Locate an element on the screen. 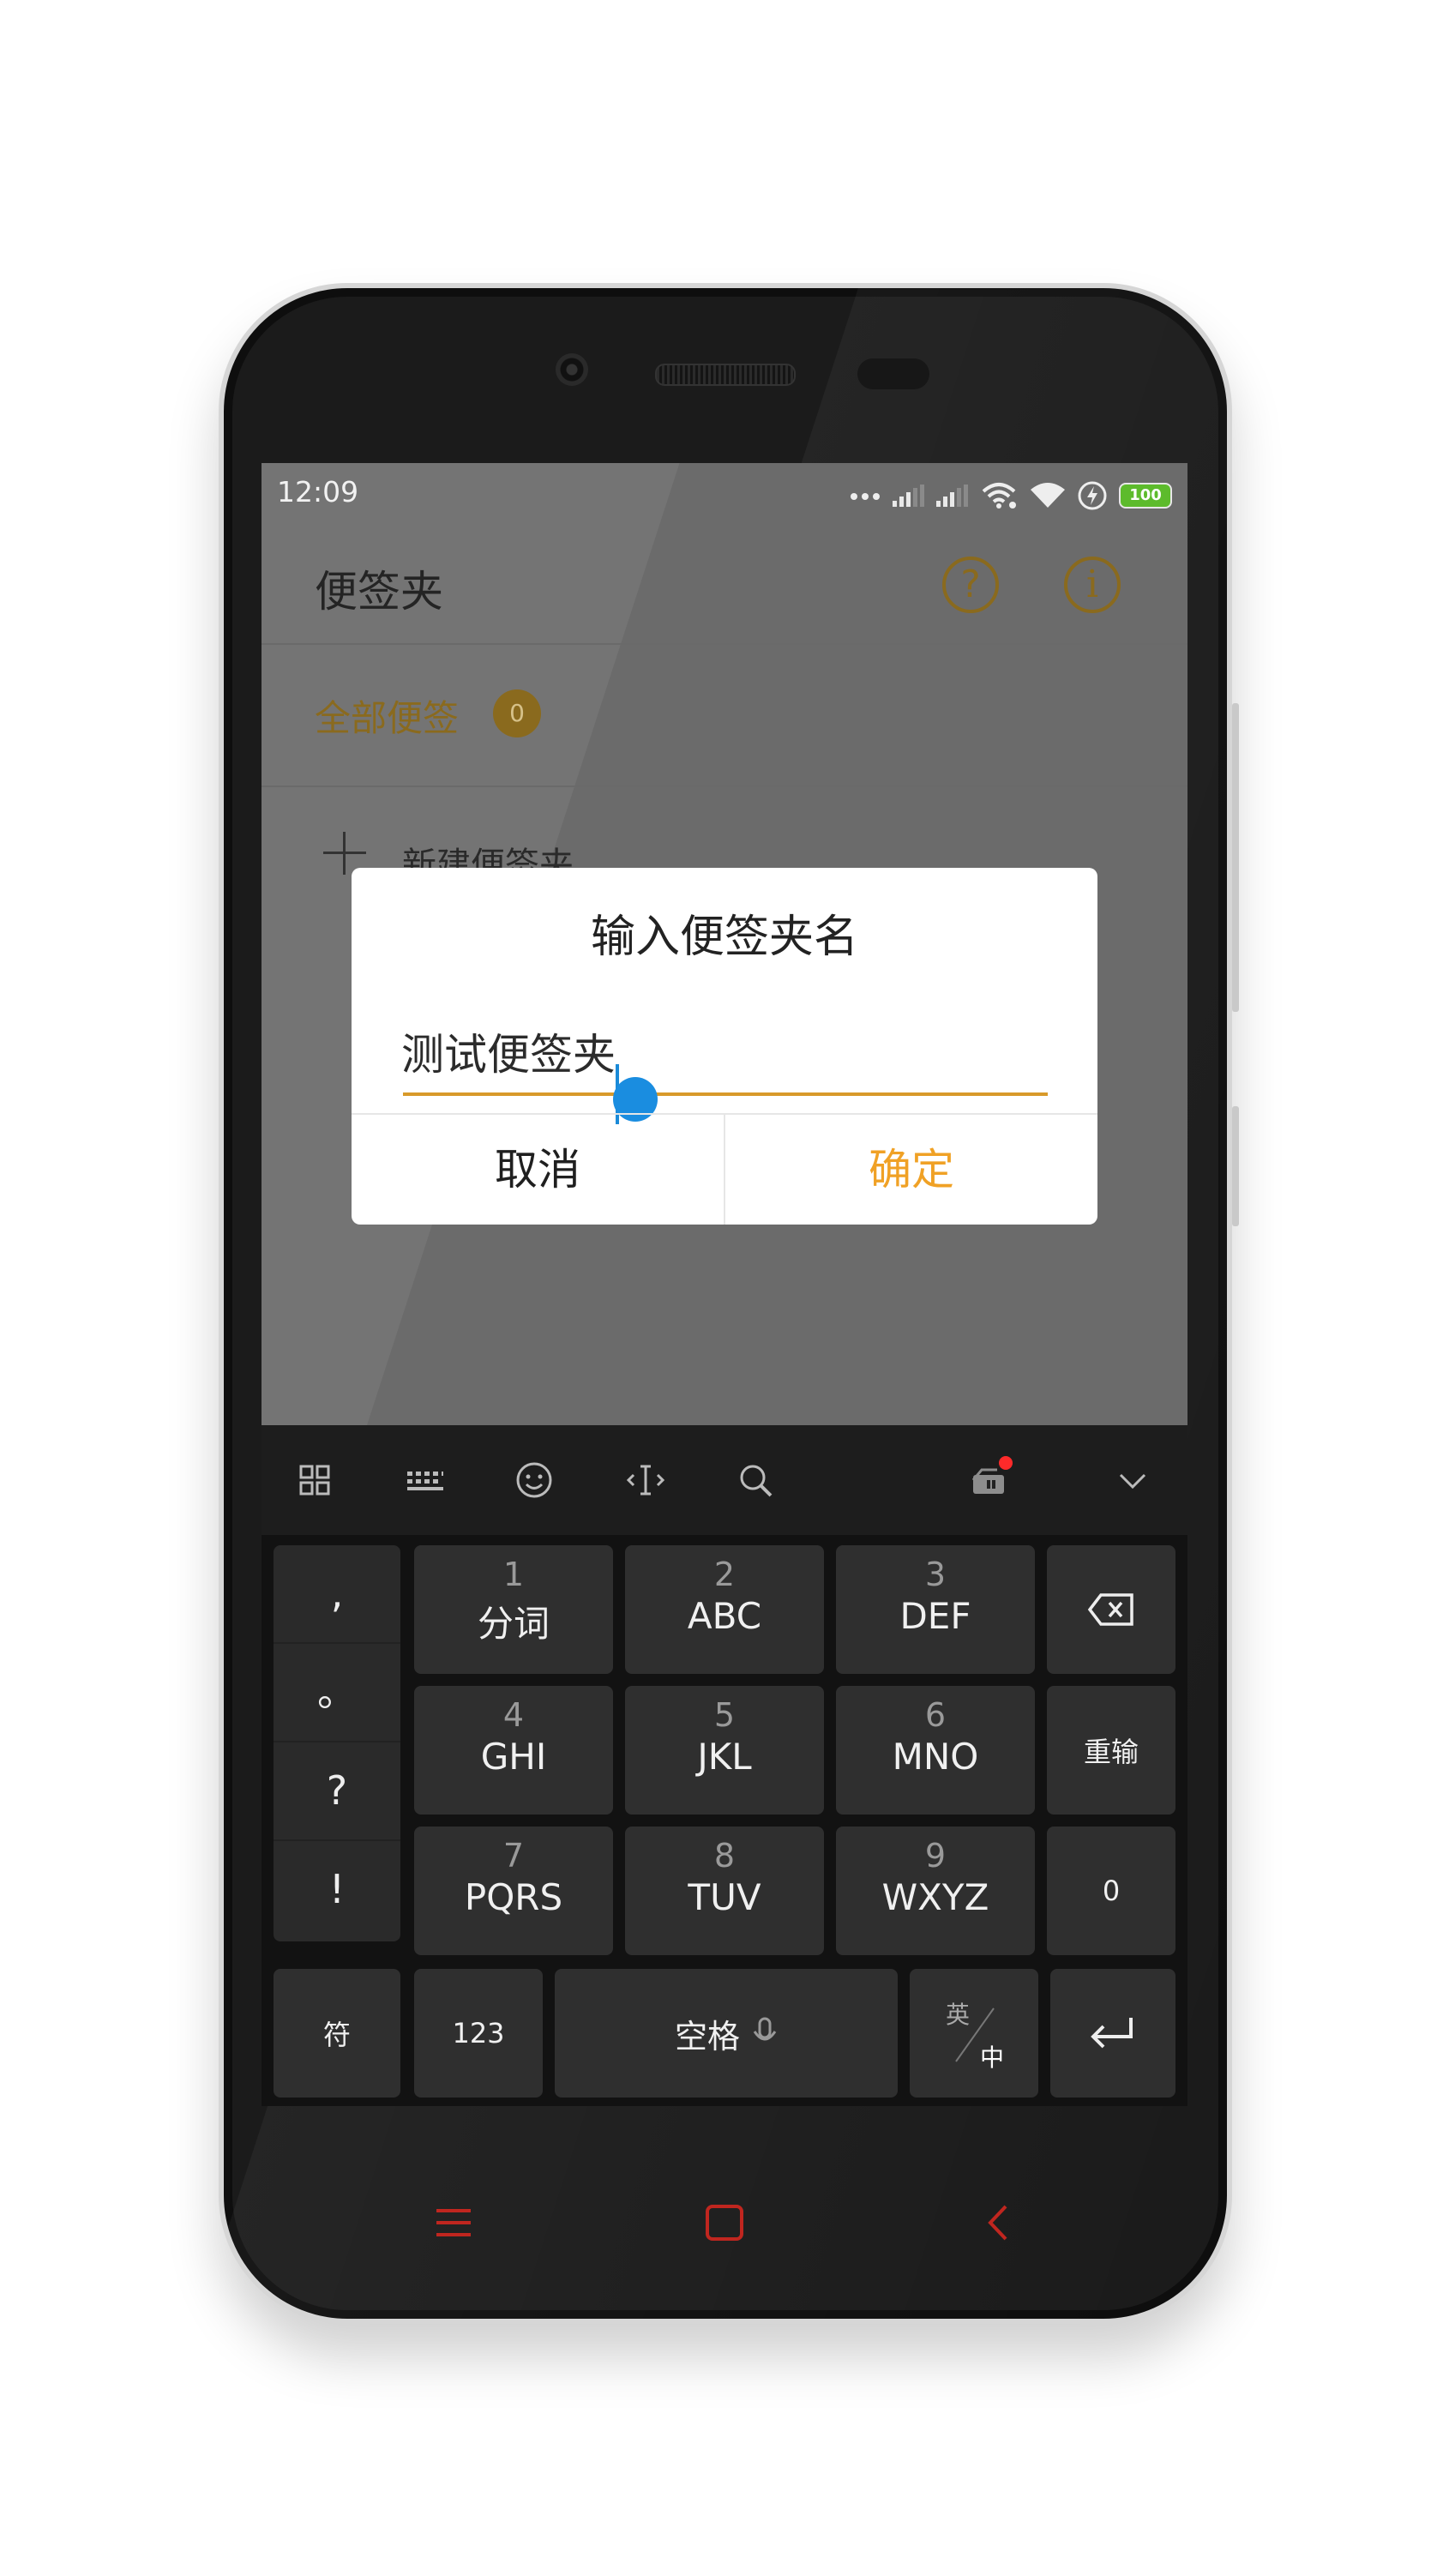 The image size is (1449, 2576). status-time: 12:09 is located at coordinates (318, 492).